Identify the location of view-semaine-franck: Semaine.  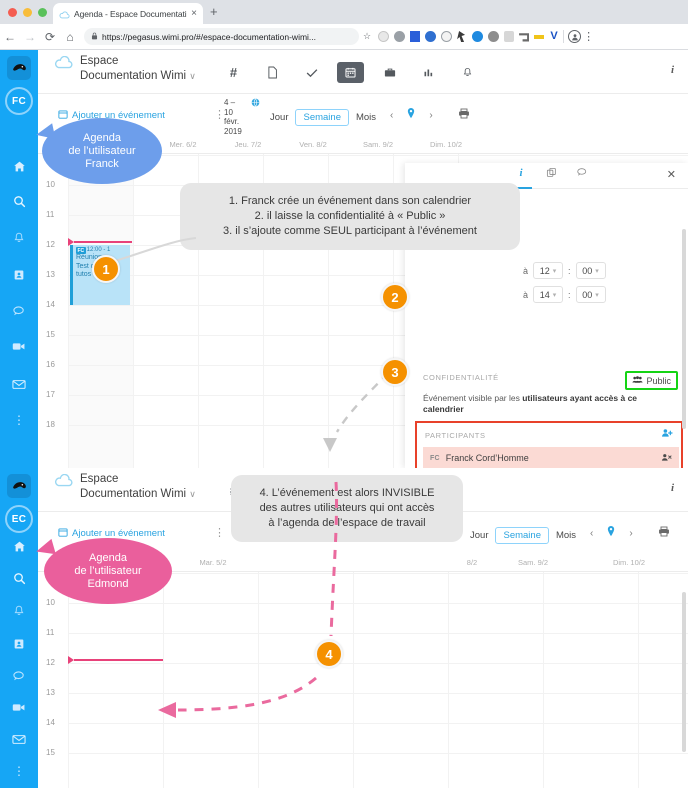
(322, 117).